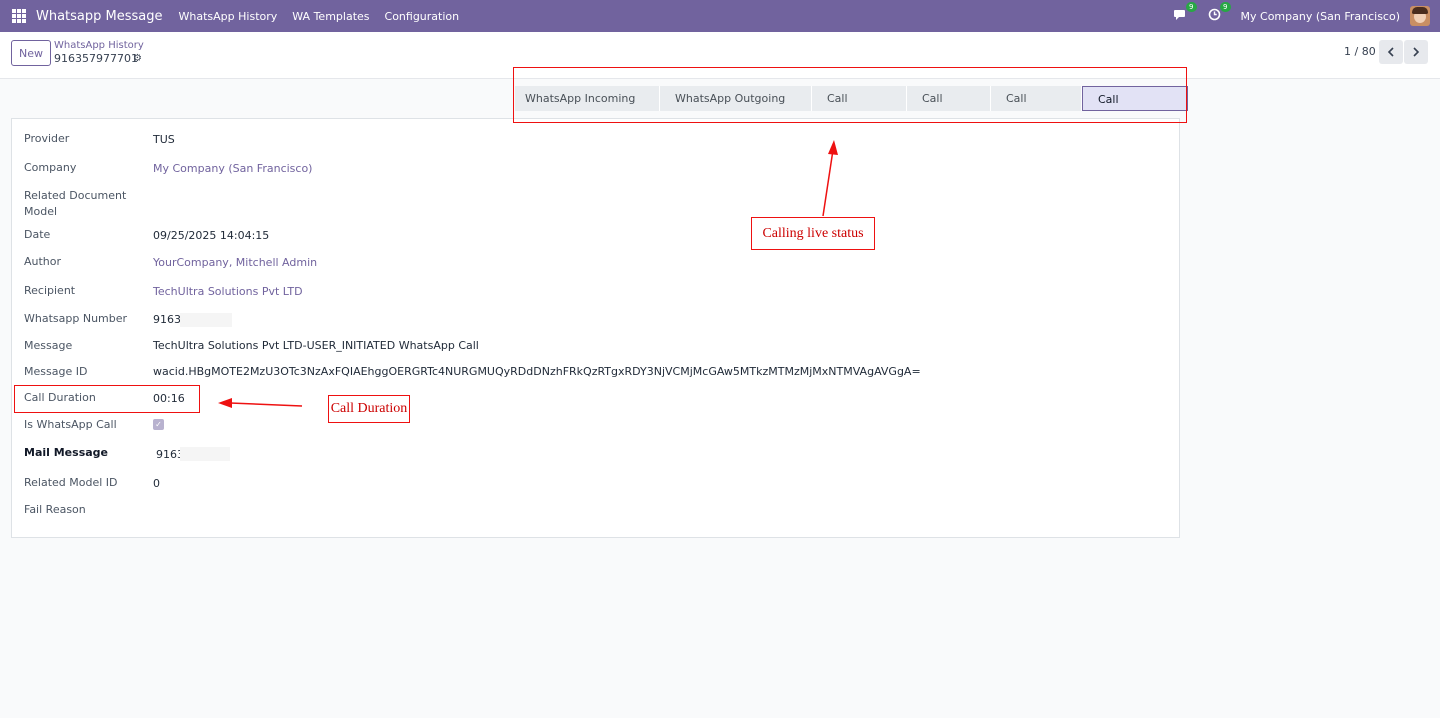 This screenshot has width=1440, height=718. I want to click on whatsapp-number-value: 9163, so click(167, 319).